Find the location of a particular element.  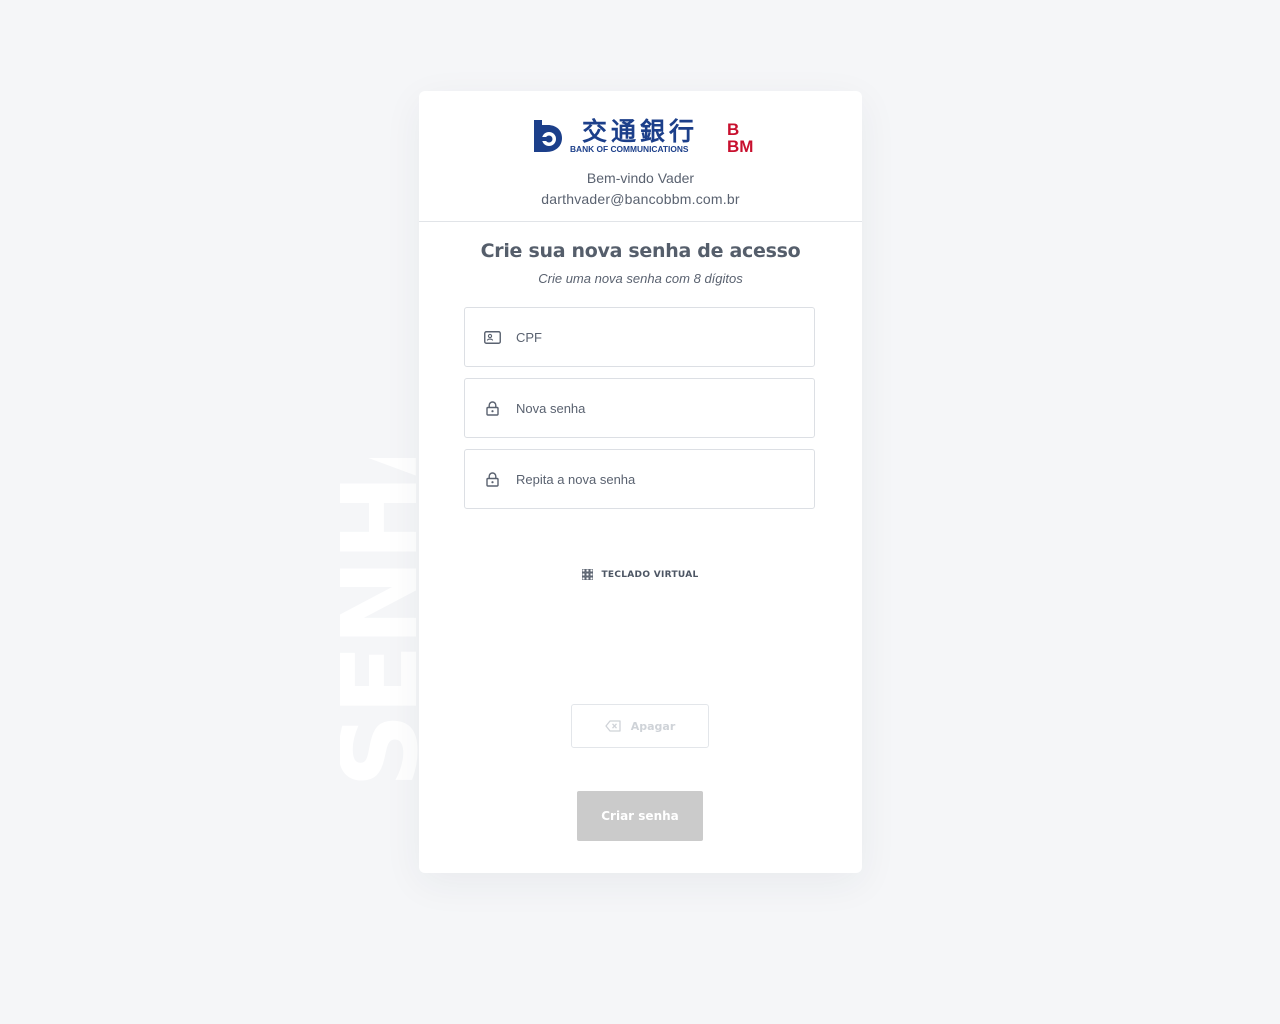

user-email: darthvader@bancobbm.com.br is located at coordinates (640, 199).